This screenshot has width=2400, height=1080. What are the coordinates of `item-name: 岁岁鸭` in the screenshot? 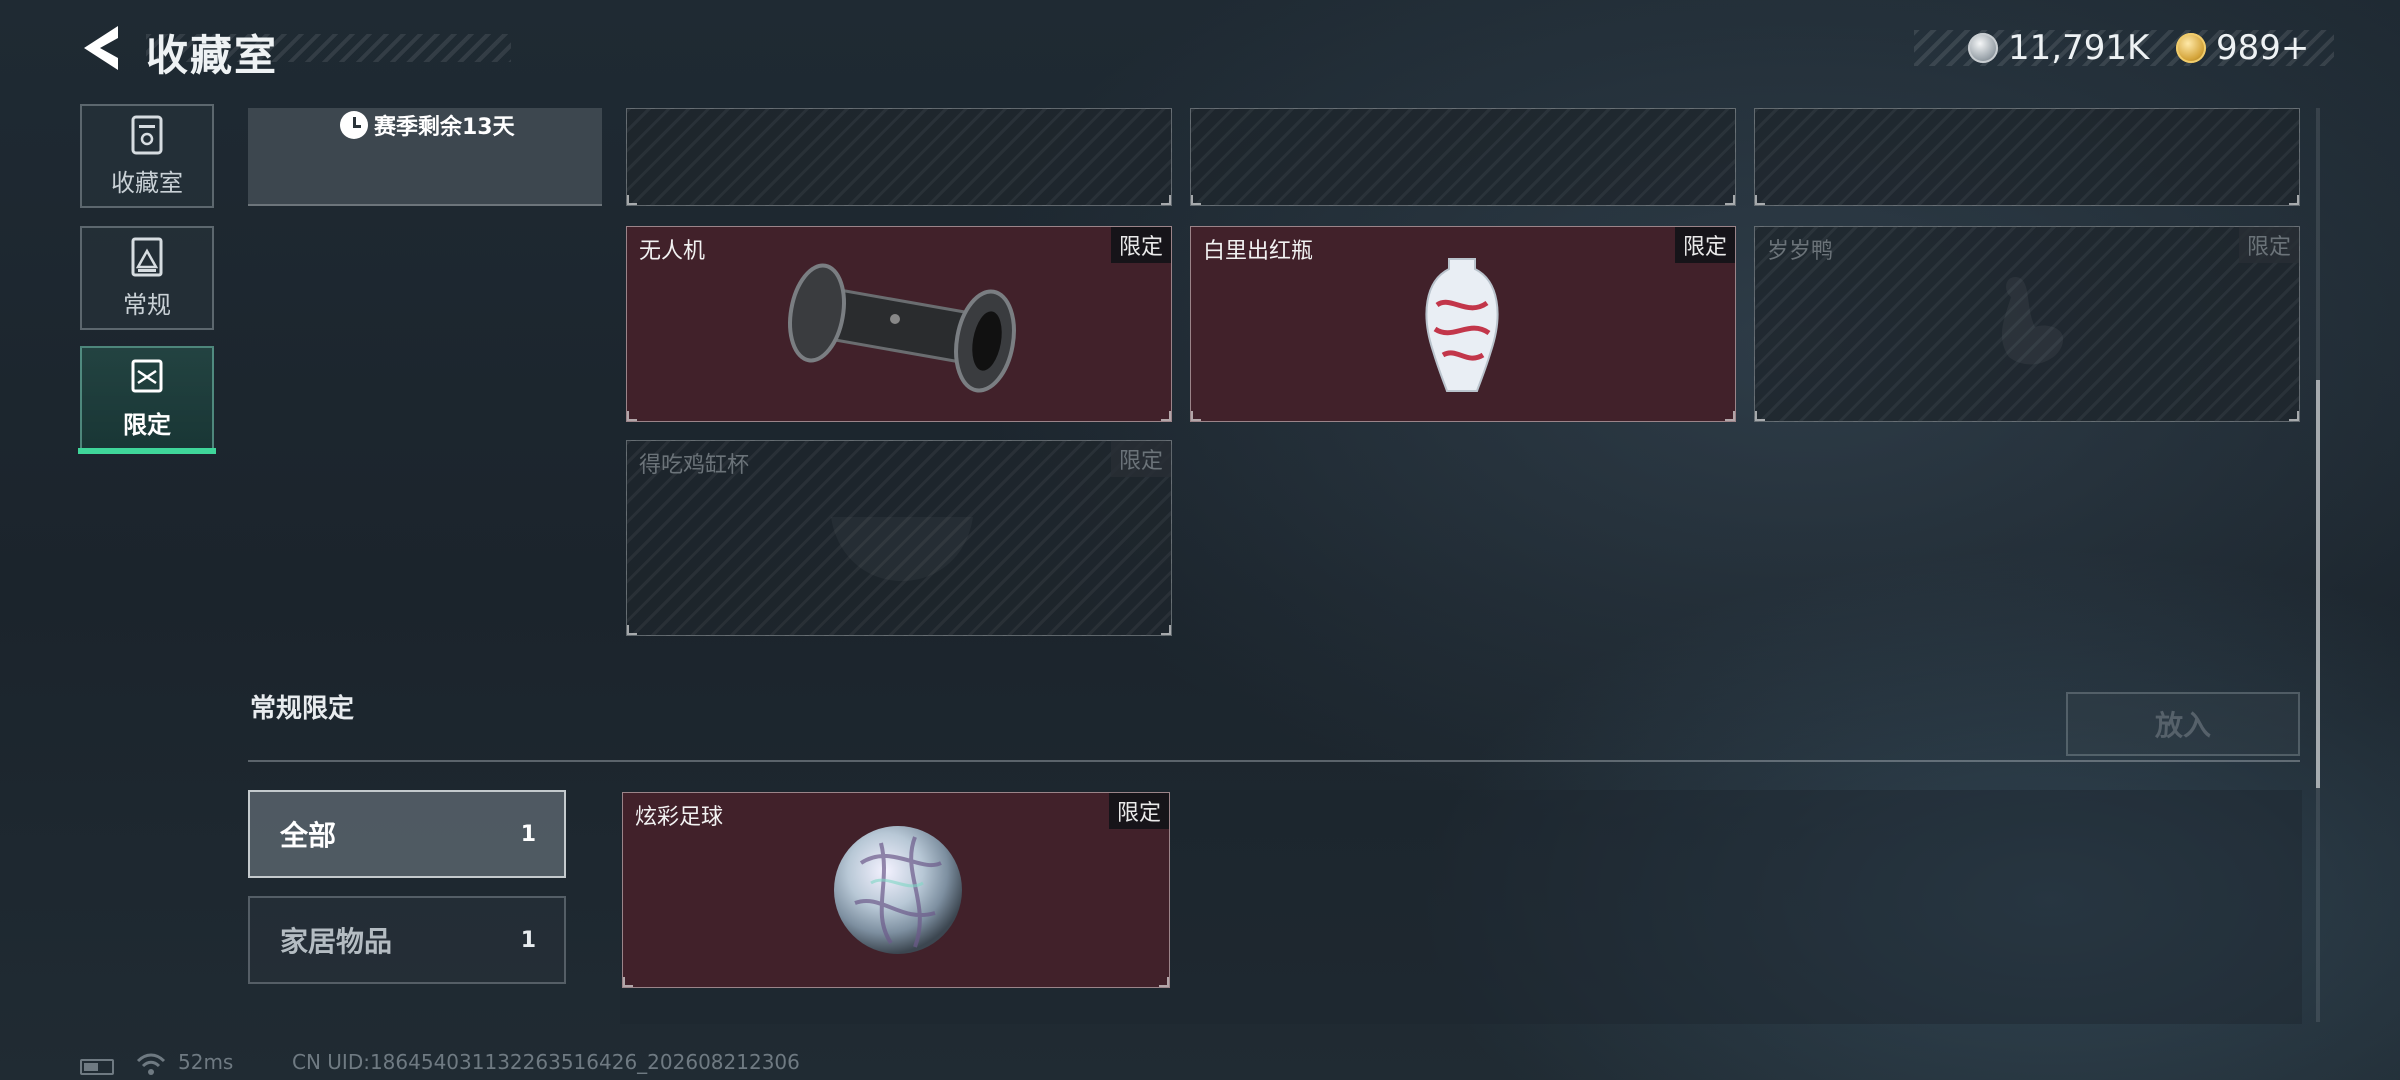 It's located at (1800, 251).